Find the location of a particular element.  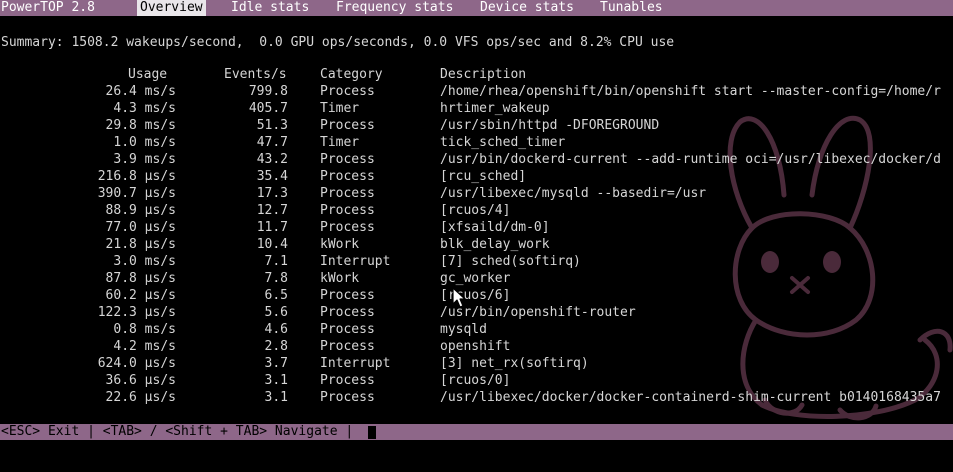

text-cursor is located at coordinates (372, 432).